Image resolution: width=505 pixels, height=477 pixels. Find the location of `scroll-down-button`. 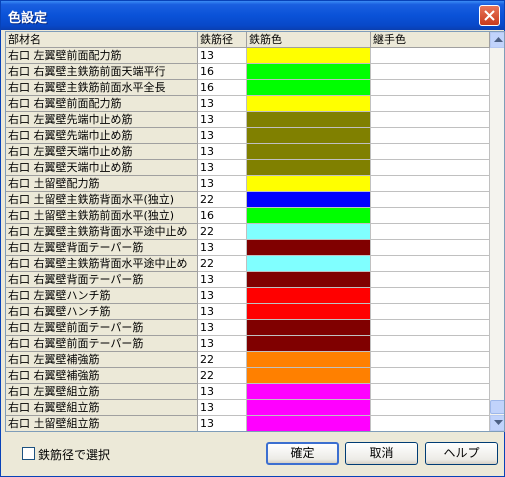

scroll-down-button is located at coordinates (497, 423).